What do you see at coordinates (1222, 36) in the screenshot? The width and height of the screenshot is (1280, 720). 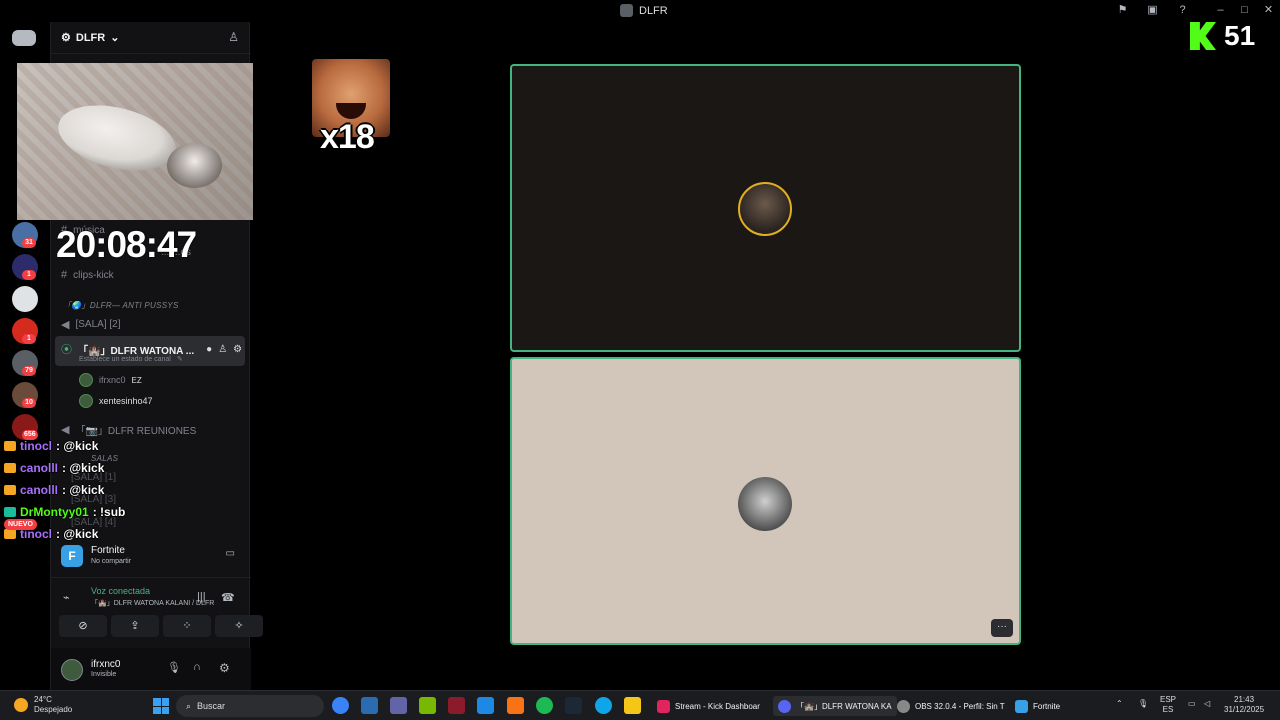 I see `kick-viewer-count: 51` at bounding box center [1222, 36].